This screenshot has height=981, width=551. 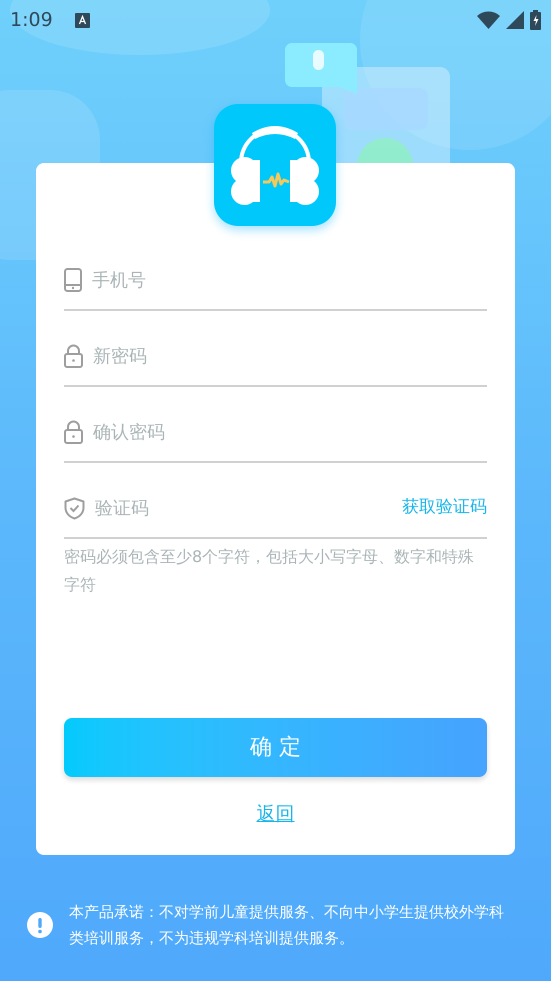 I want to click on phone-icon, so click(x=73, y=280).